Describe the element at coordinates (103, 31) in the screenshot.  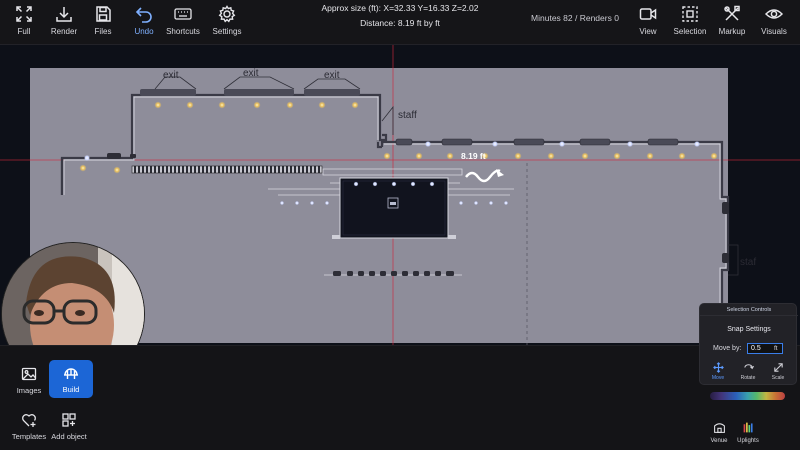
I see `files-label: Files` at that location.